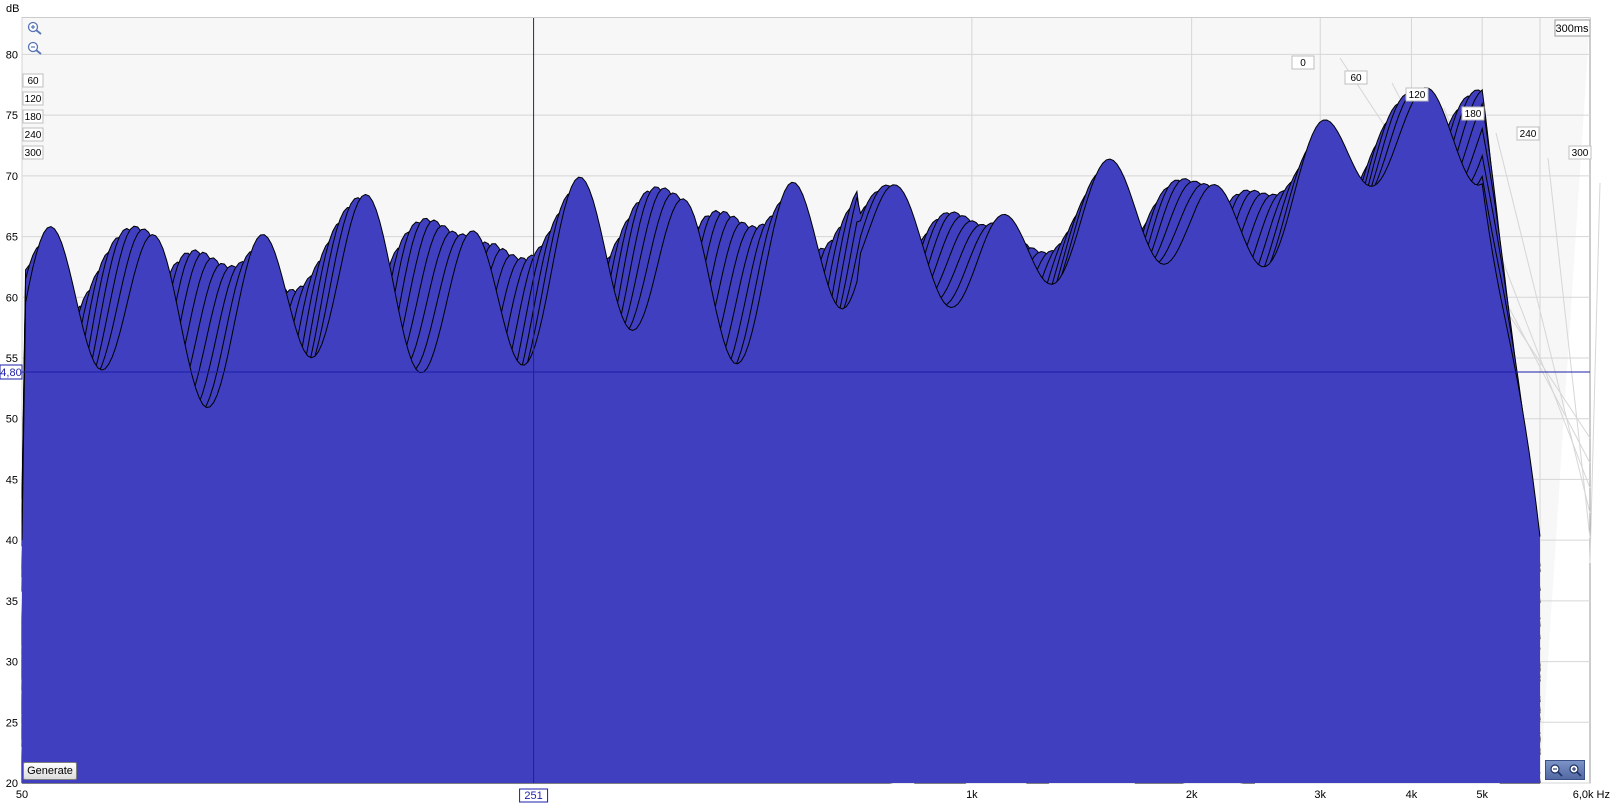 The width and height of the screenshot is (1614, 804). Describe the element at coordinates (1565, 770) in the screenshot. I see `horizontal-zoom-controls` at that location.